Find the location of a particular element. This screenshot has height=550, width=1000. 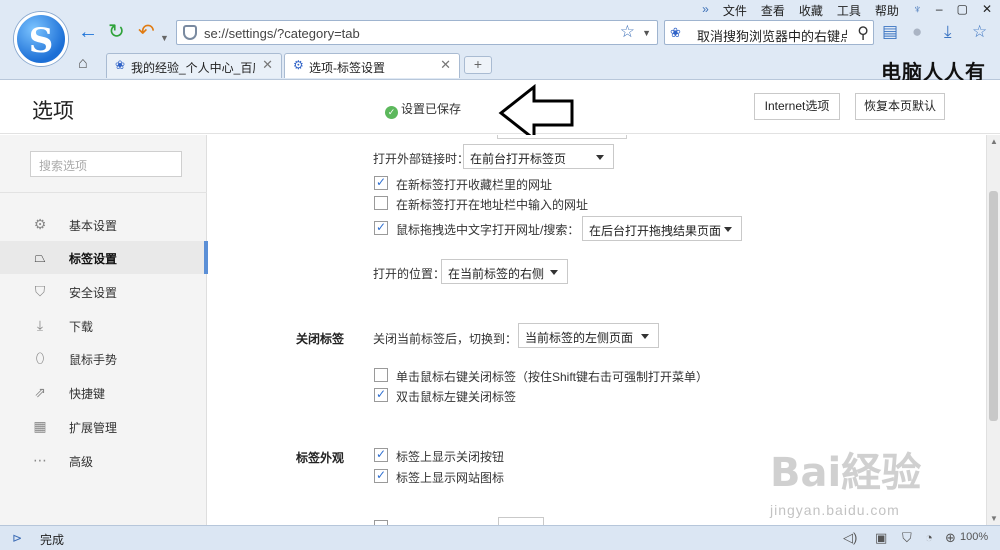

tab-settings: ⚙ 选项-标签设置 ✕ is located at coordinates (372, 65).